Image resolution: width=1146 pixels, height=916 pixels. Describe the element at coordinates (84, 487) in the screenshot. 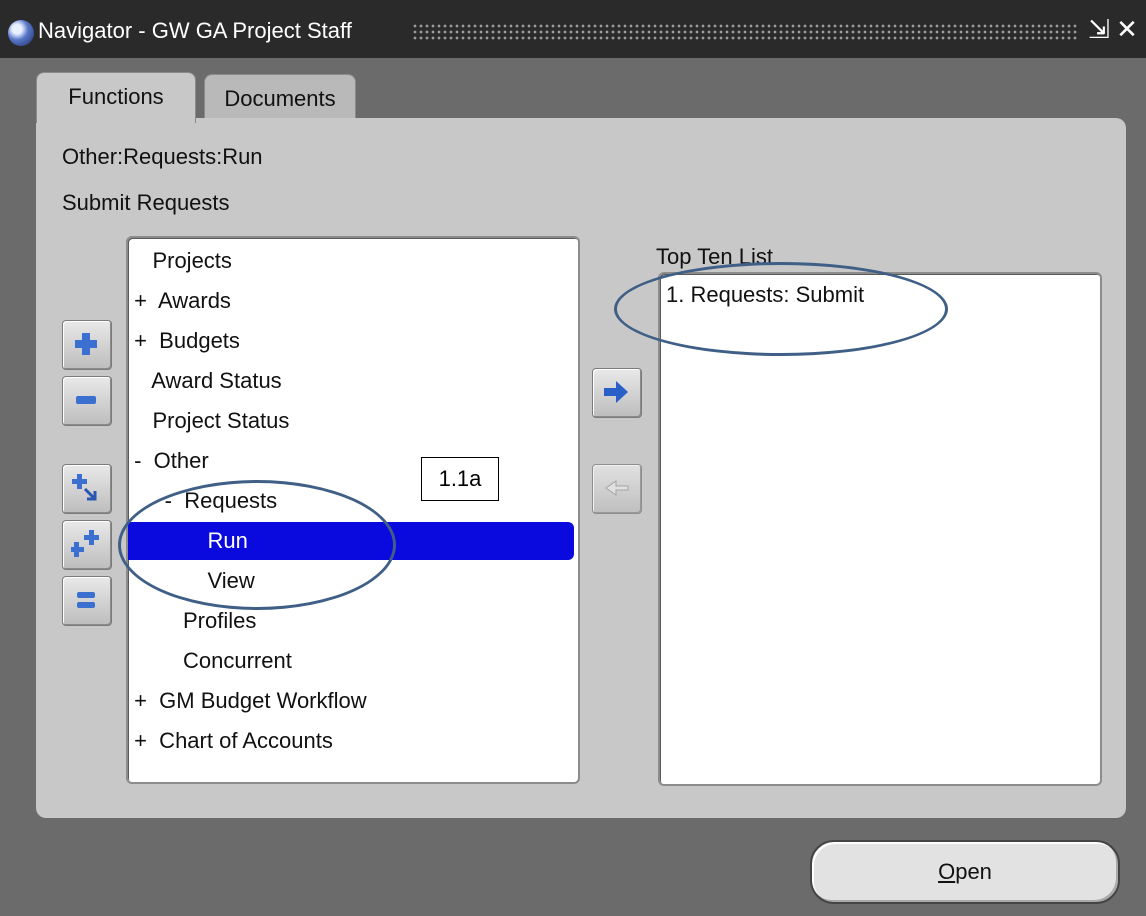

I see `expand-branch-icon` at that location.